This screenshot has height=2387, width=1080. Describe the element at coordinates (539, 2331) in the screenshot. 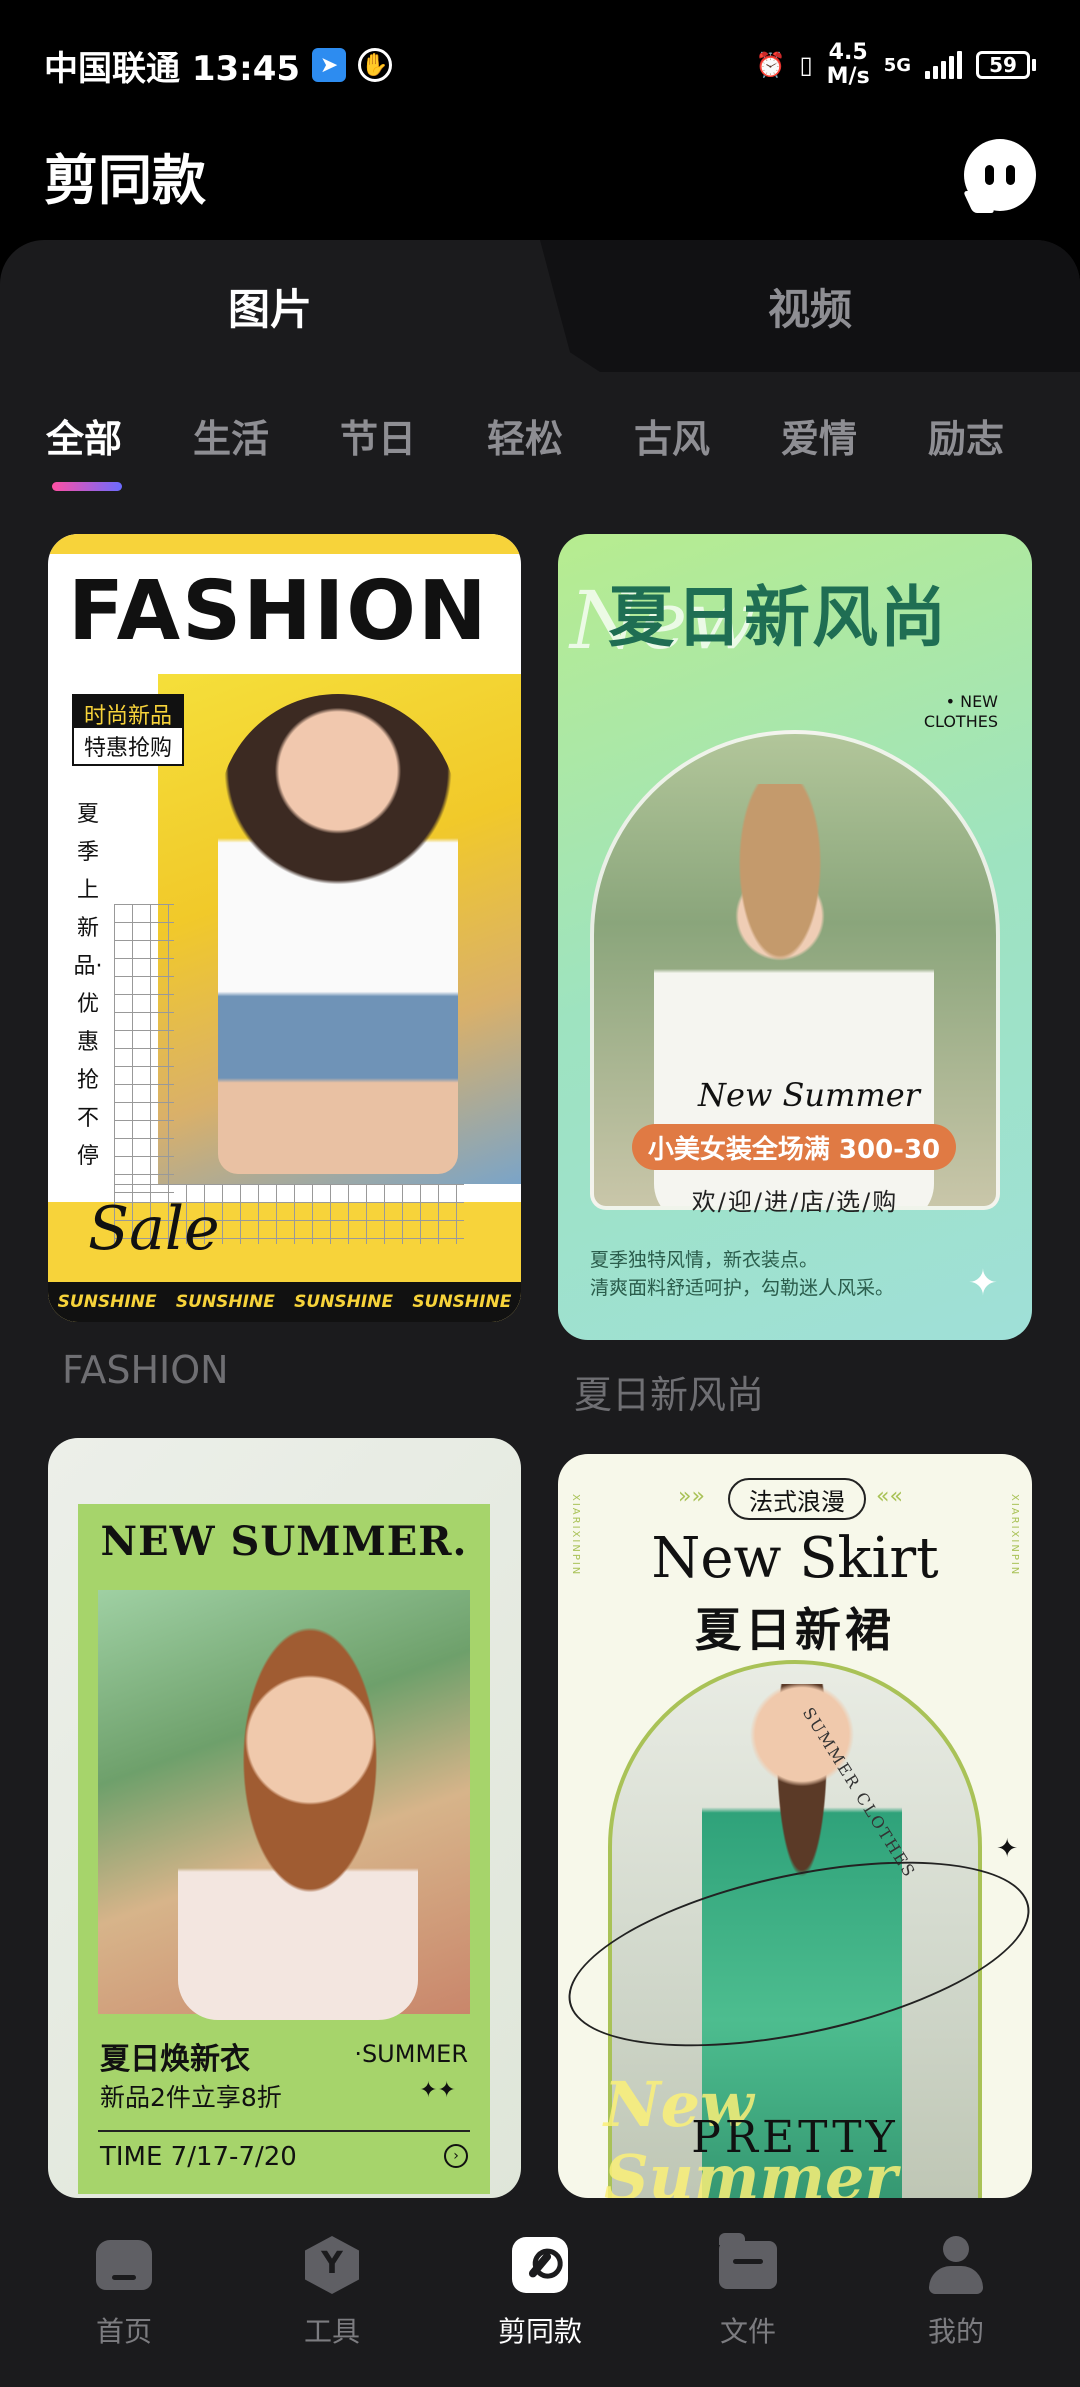

I see `nav-label: 剪同款` at that location.